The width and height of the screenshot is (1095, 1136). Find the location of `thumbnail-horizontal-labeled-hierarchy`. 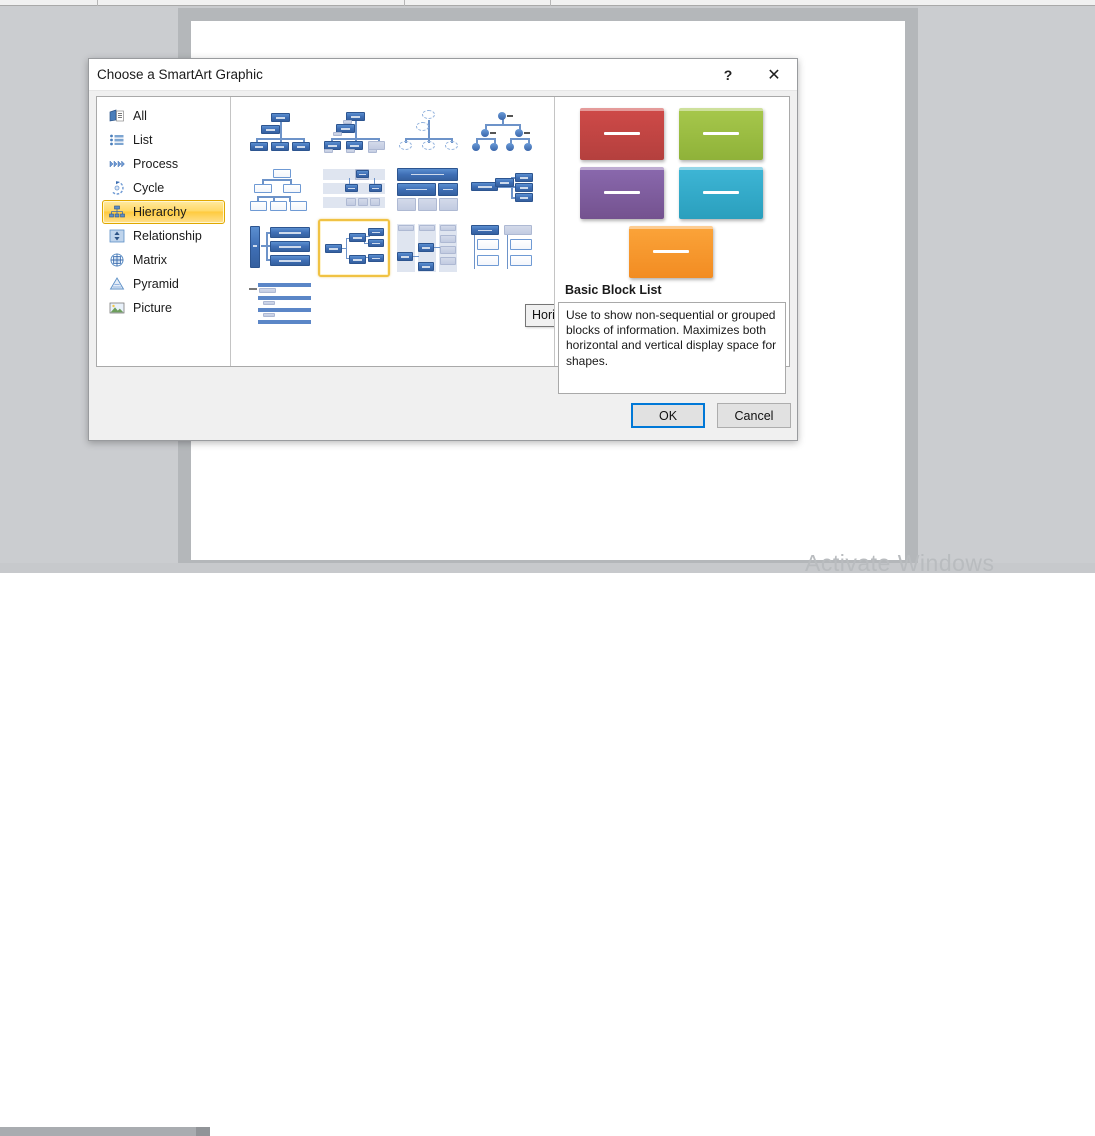

thumbnail-horizontal-labeled-hierarchy is located at coordinates (428, 248).